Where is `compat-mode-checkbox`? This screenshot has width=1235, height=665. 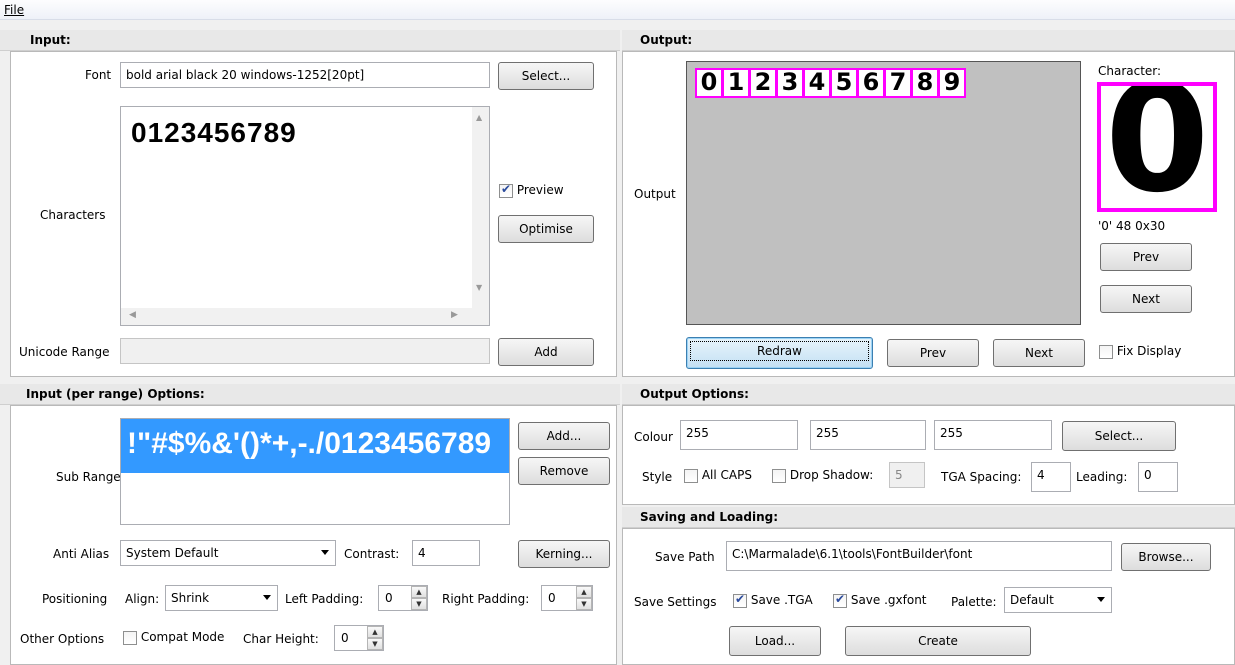
compat-mode-checkbox is located at coordinates (130, 637).